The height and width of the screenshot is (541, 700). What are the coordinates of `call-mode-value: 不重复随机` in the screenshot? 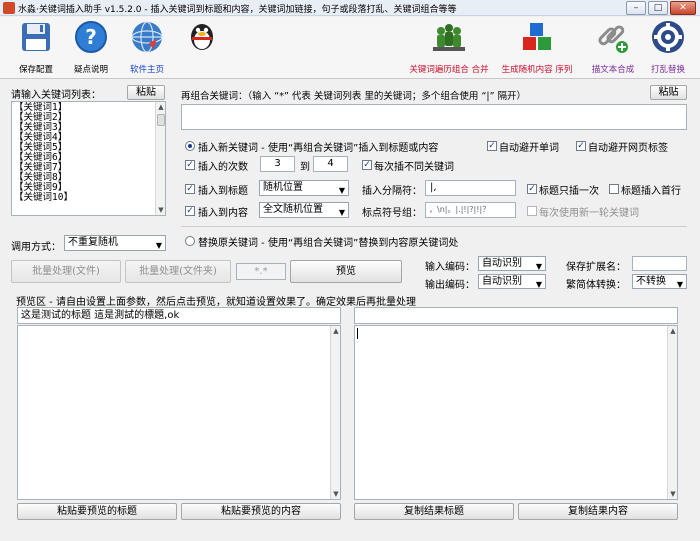 It's located at (93, 242).